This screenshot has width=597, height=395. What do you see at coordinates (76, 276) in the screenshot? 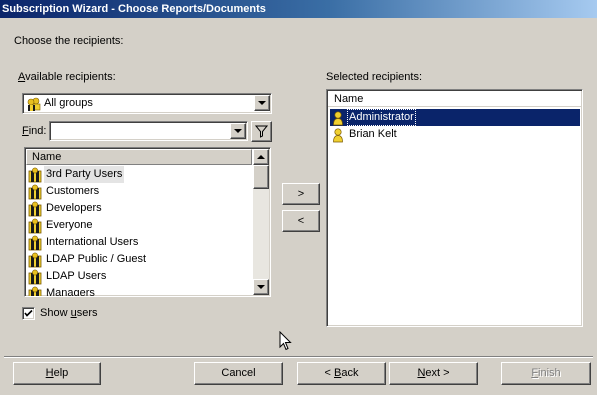
I see `list-item-label: LDAP Users` at bounding box center [76, 276].